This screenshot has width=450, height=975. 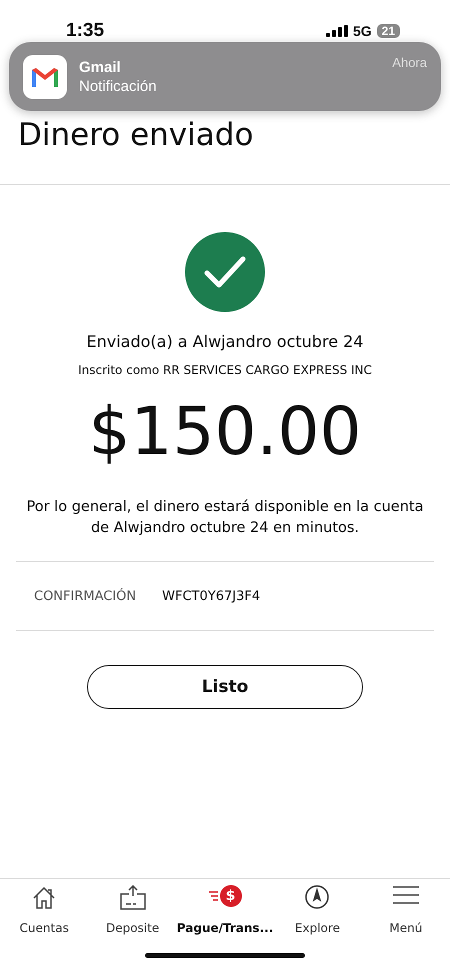 I want to click on notification-app: Gmail, so click(x=100, y=67).